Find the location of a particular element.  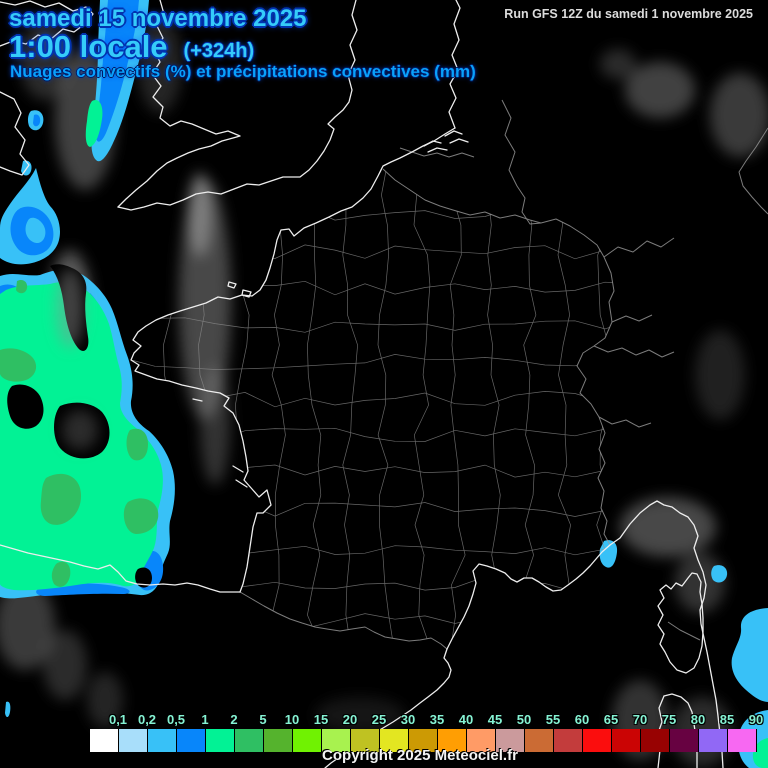

legend-label: 45 is located at coordinates (495, 719).